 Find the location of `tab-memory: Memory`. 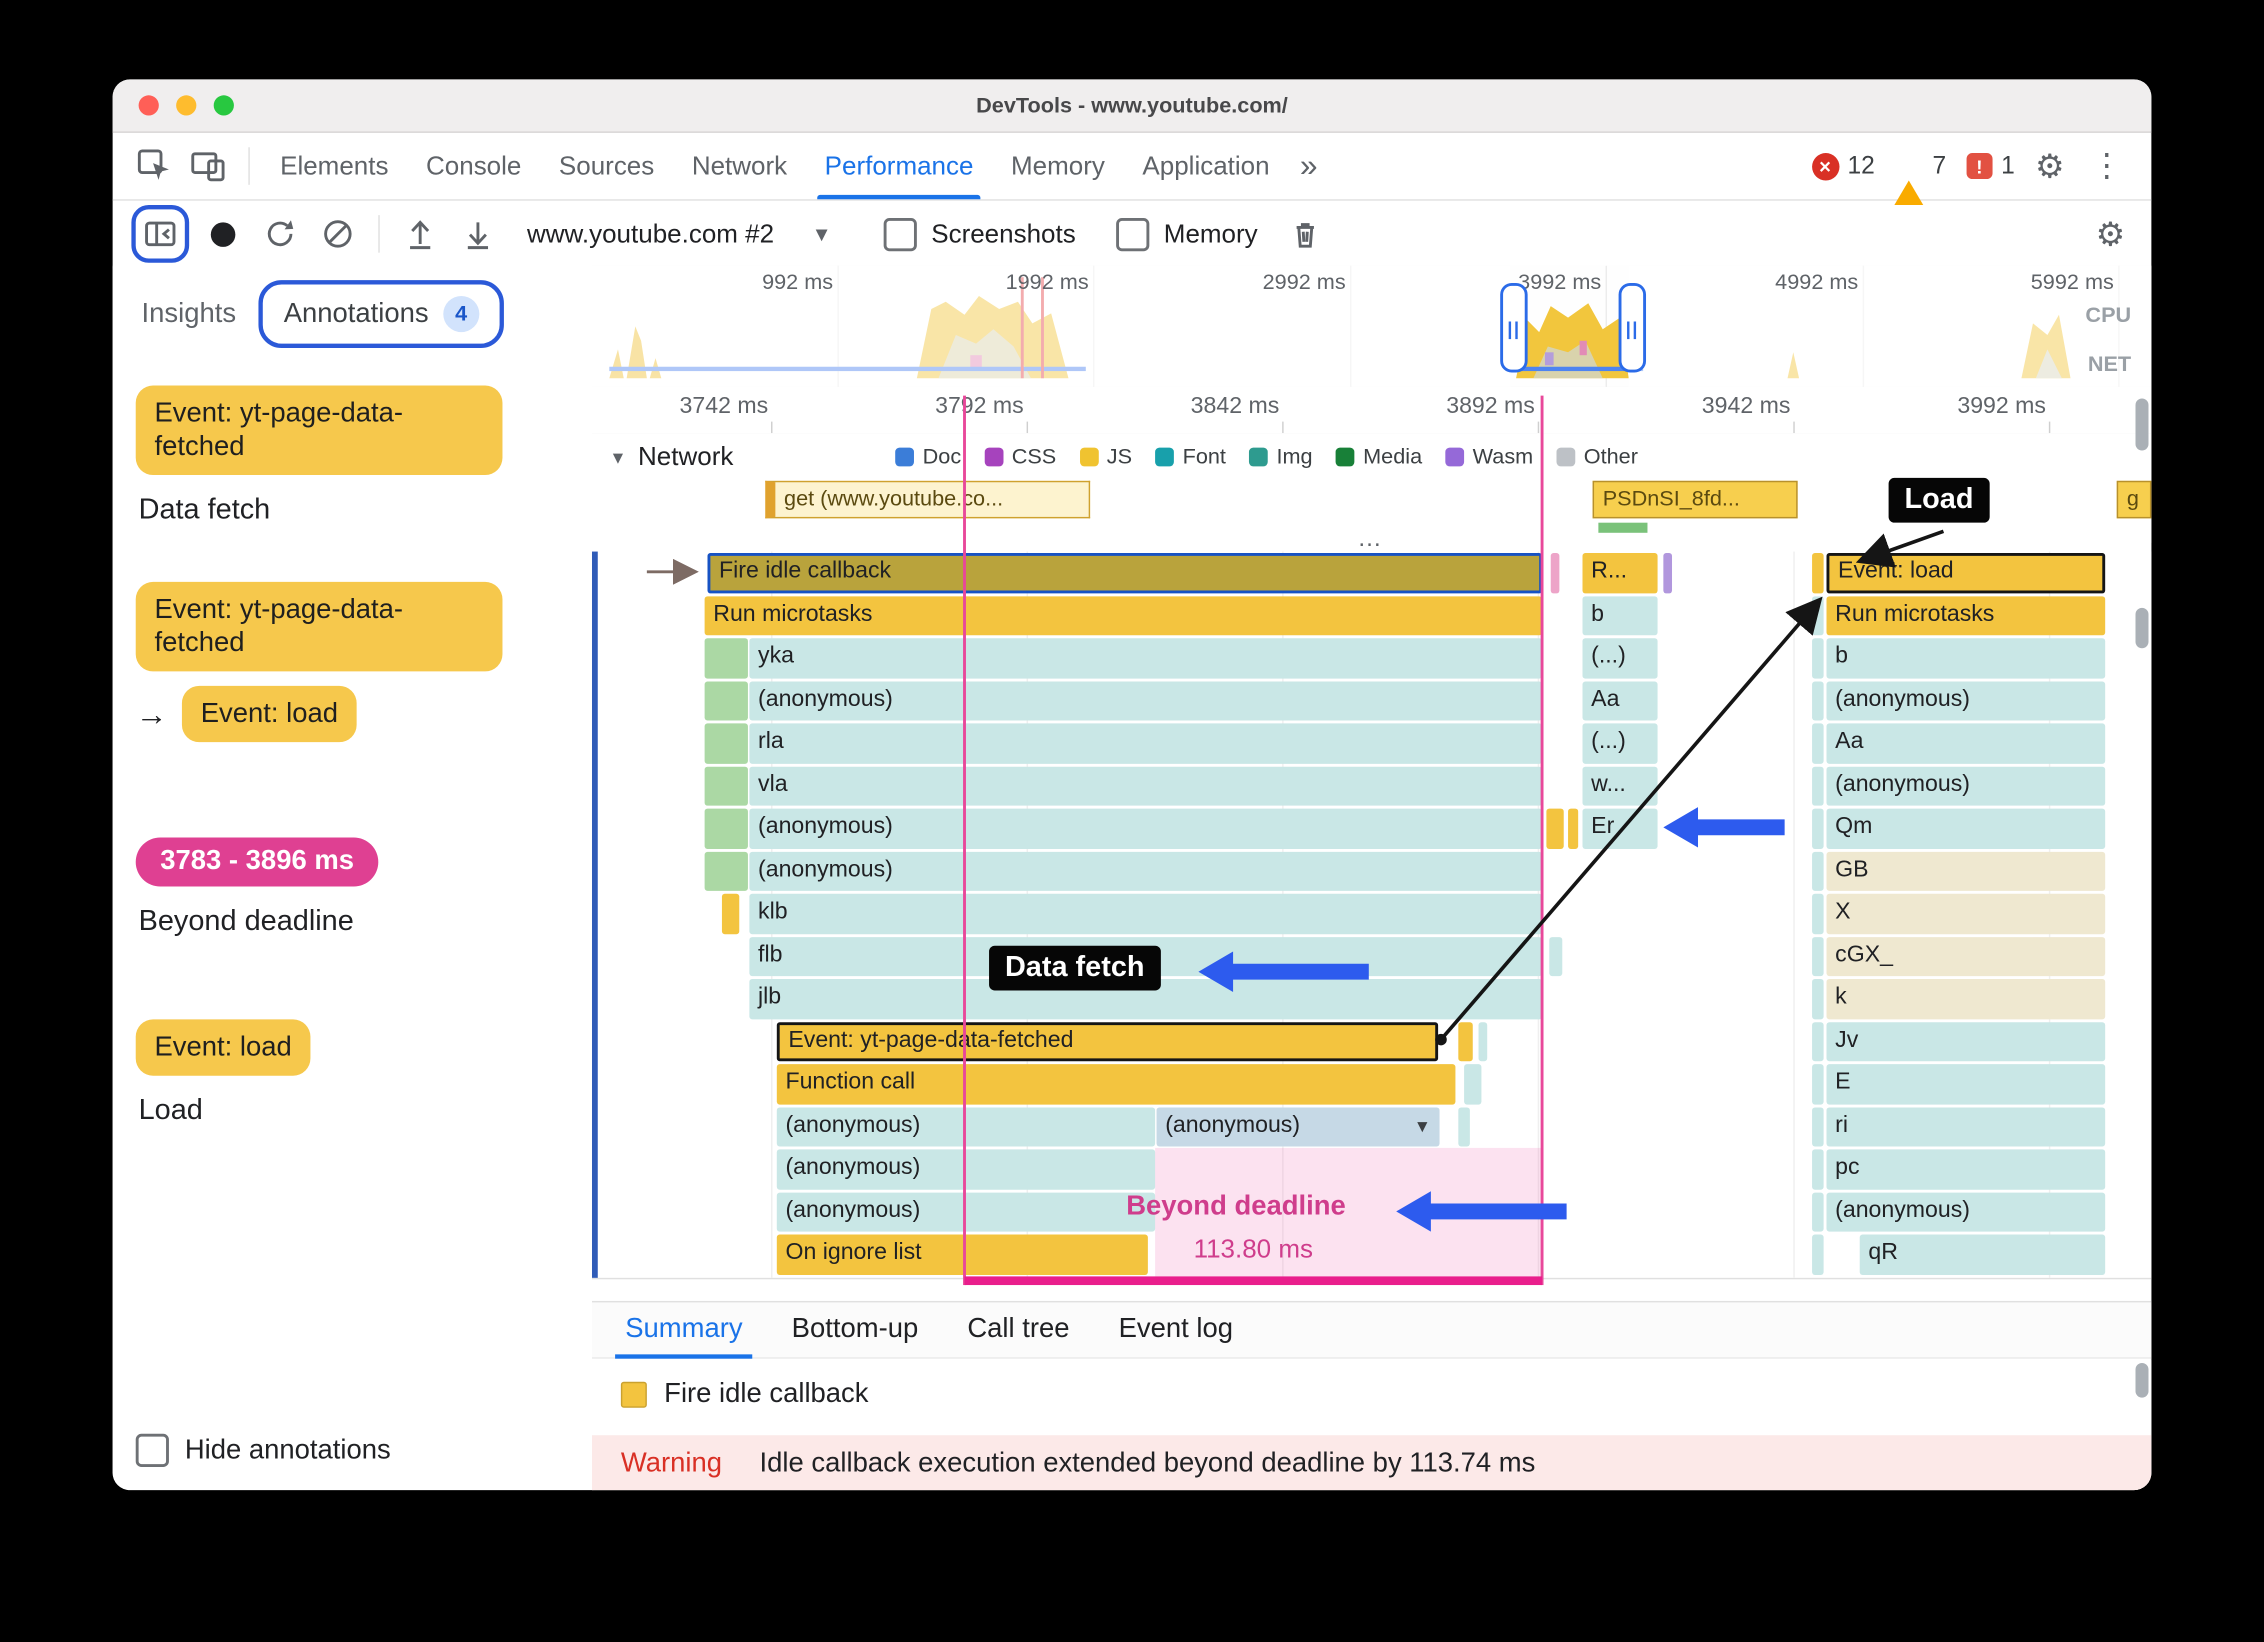

tab-memory: Memory is located at coordinates (1057, 166).